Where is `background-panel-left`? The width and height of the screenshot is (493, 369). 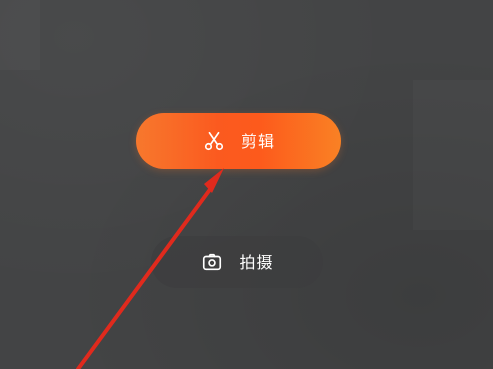
background-panel-left is located at coordinates (20, 35).